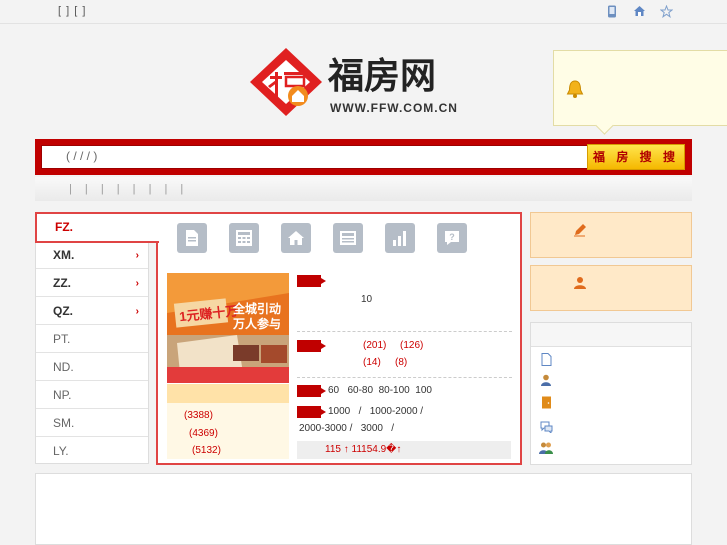  What do you see at coordinates (611, 335) in the screenshot?
I see `services-header` at bounding box center [611, 335].